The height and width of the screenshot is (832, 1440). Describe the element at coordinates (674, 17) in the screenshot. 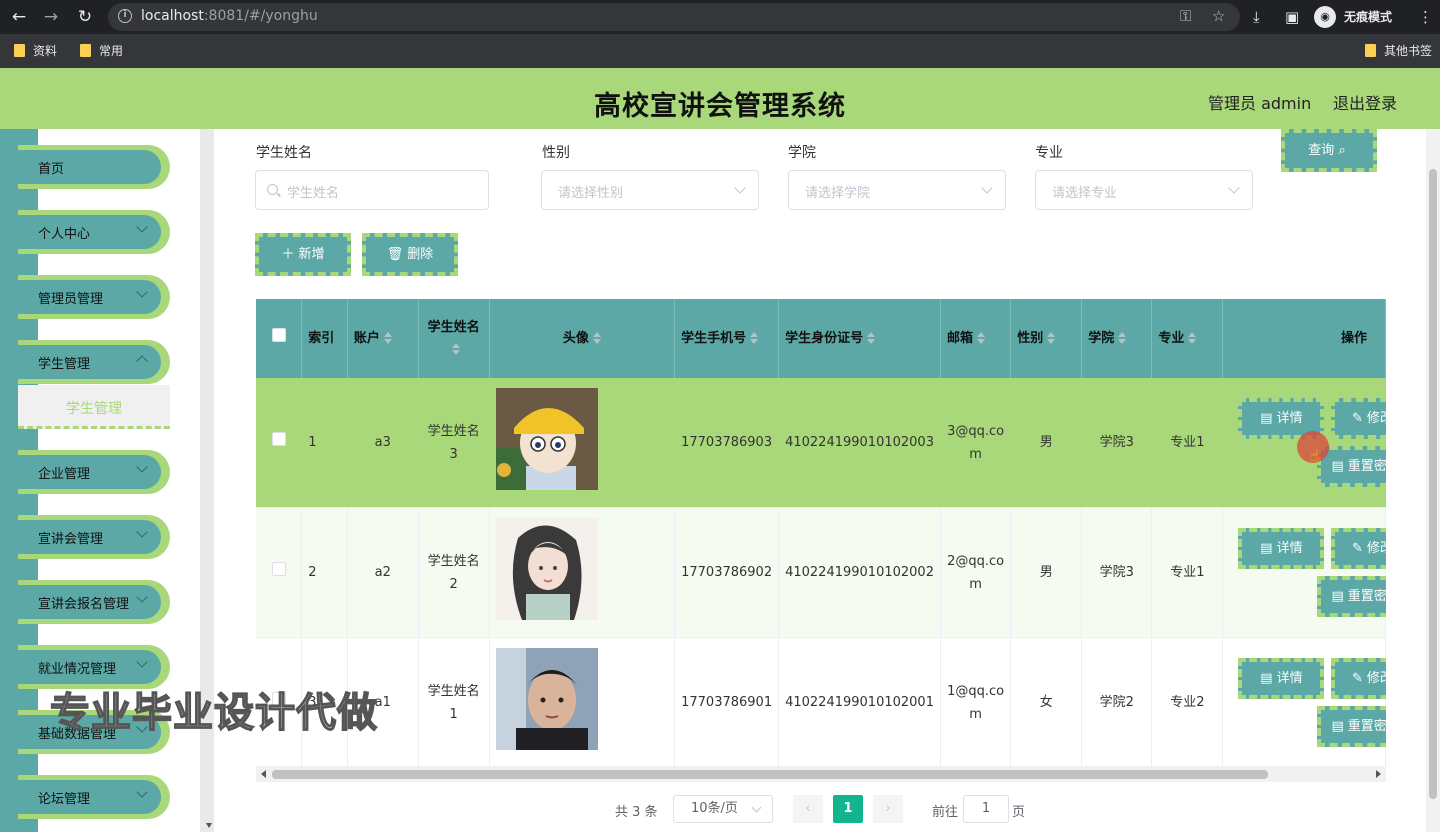

I see `address-bar: i localhost:8081/#/yonghu ⚿ ☆` at that location.